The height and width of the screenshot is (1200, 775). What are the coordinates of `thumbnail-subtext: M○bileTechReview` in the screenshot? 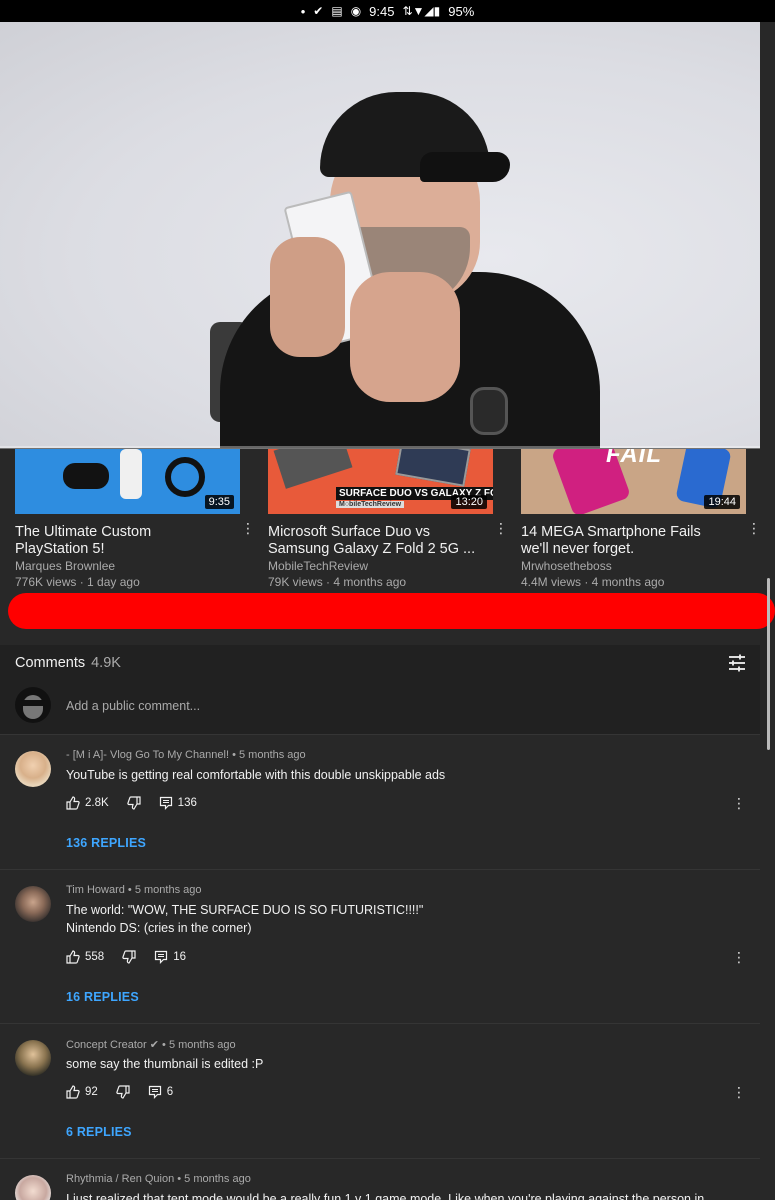 It's located at (370, 504).